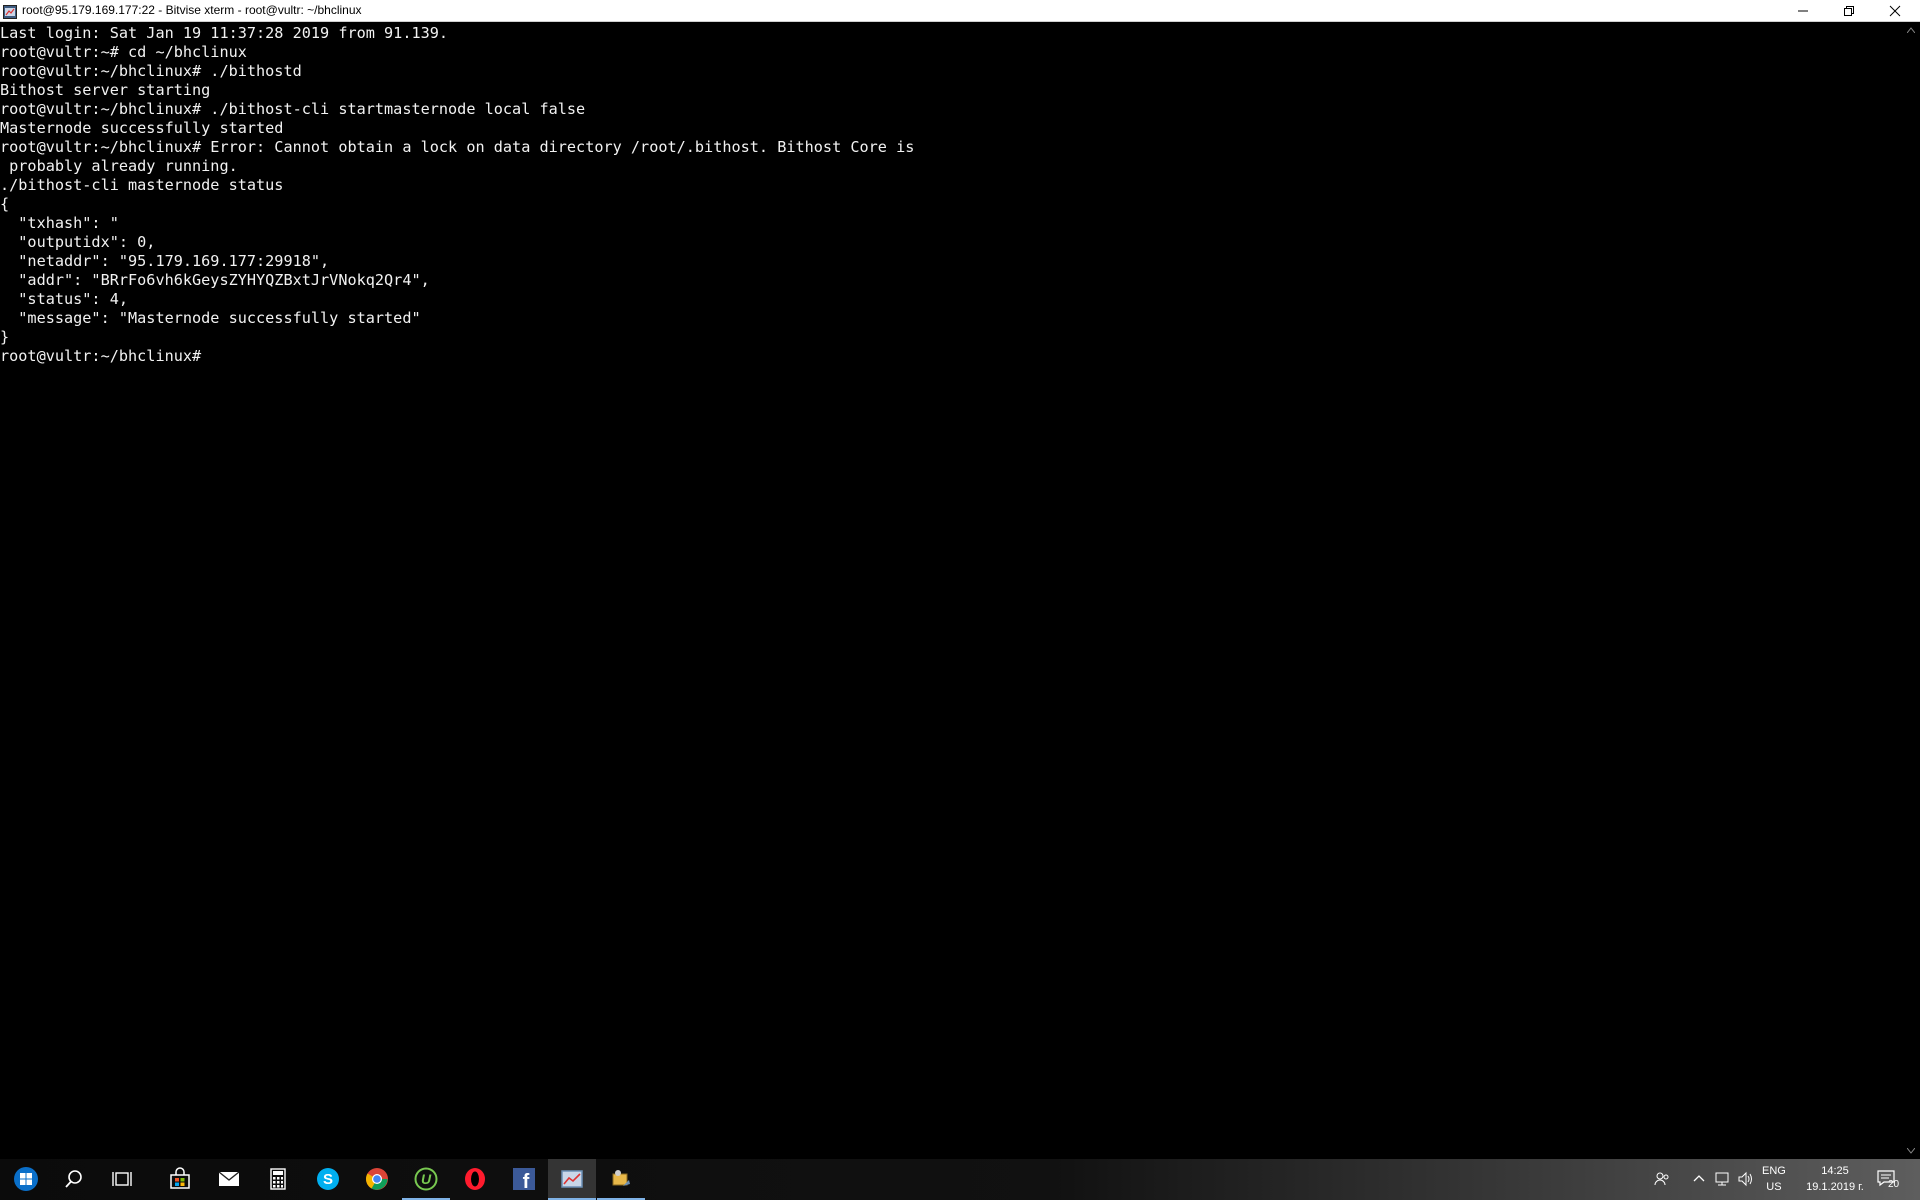 This screenshot has height=1200, width=1920. I want to click on taskbar-chrome, so click(377, 1179).